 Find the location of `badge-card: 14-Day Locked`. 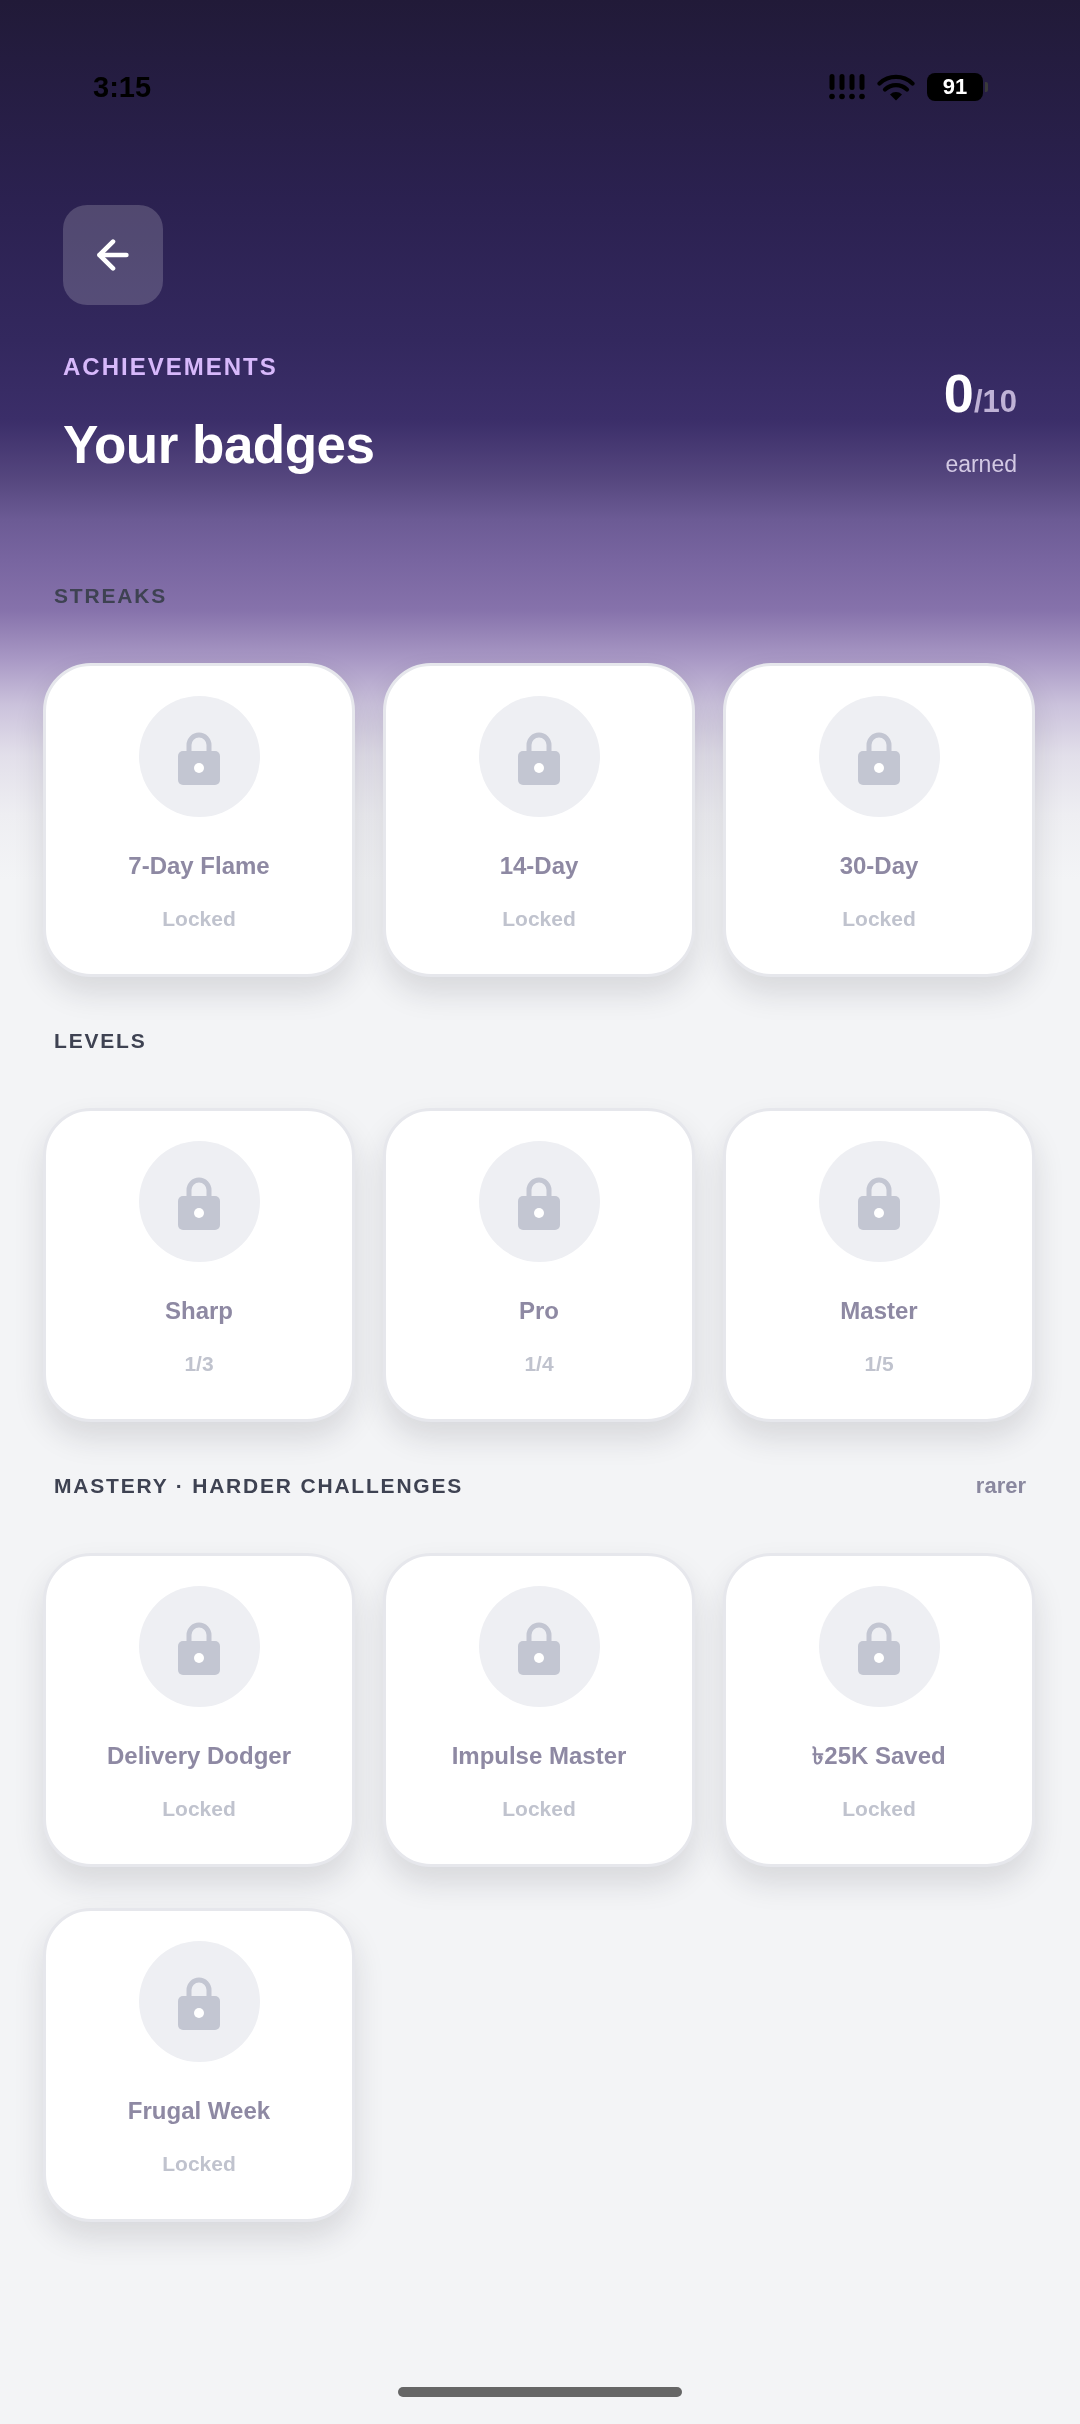

badge-card: 14-Day Locked is located at coordinates (539, 820).